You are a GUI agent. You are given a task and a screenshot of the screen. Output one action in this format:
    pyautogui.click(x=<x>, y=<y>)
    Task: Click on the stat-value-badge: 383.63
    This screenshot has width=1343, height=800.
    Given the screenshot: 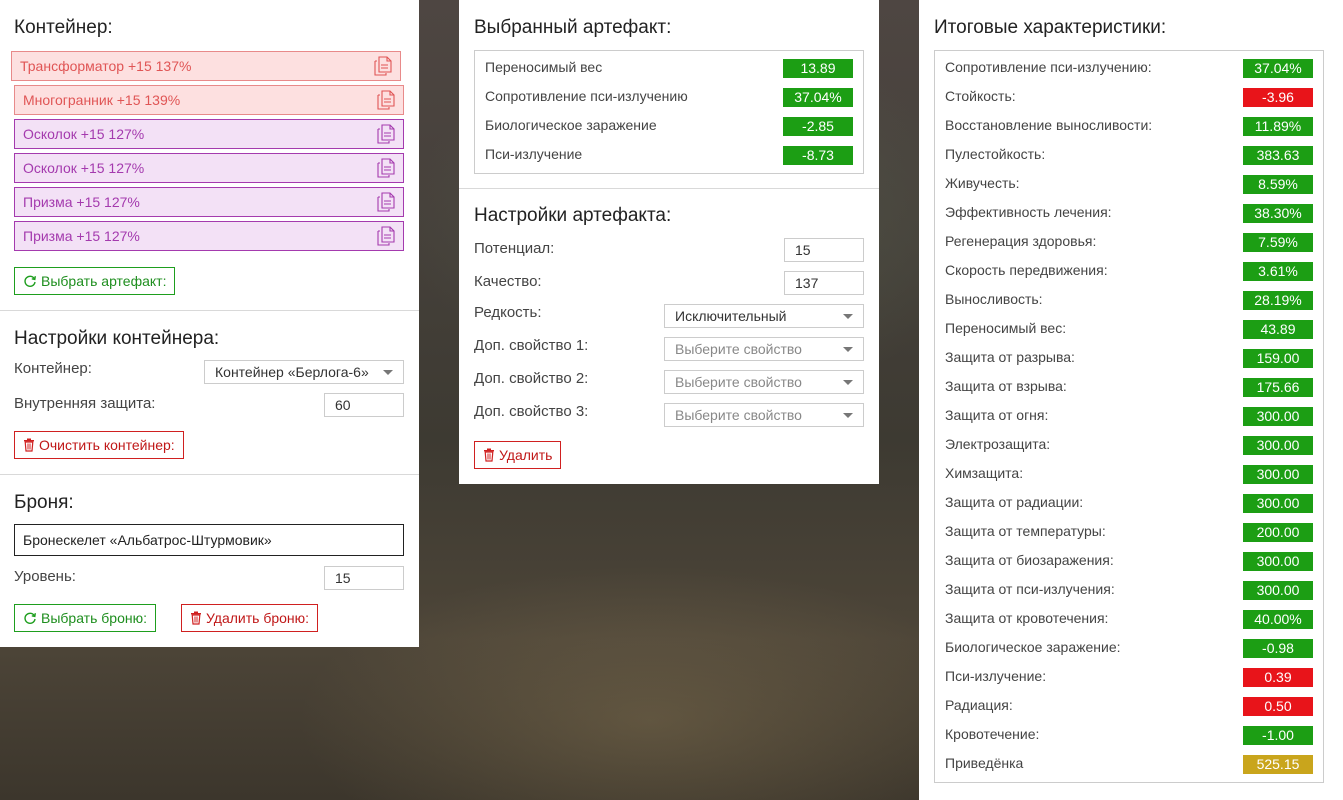 What is the action you would take?
    pyautogui.click(x=1278, y=155)
    